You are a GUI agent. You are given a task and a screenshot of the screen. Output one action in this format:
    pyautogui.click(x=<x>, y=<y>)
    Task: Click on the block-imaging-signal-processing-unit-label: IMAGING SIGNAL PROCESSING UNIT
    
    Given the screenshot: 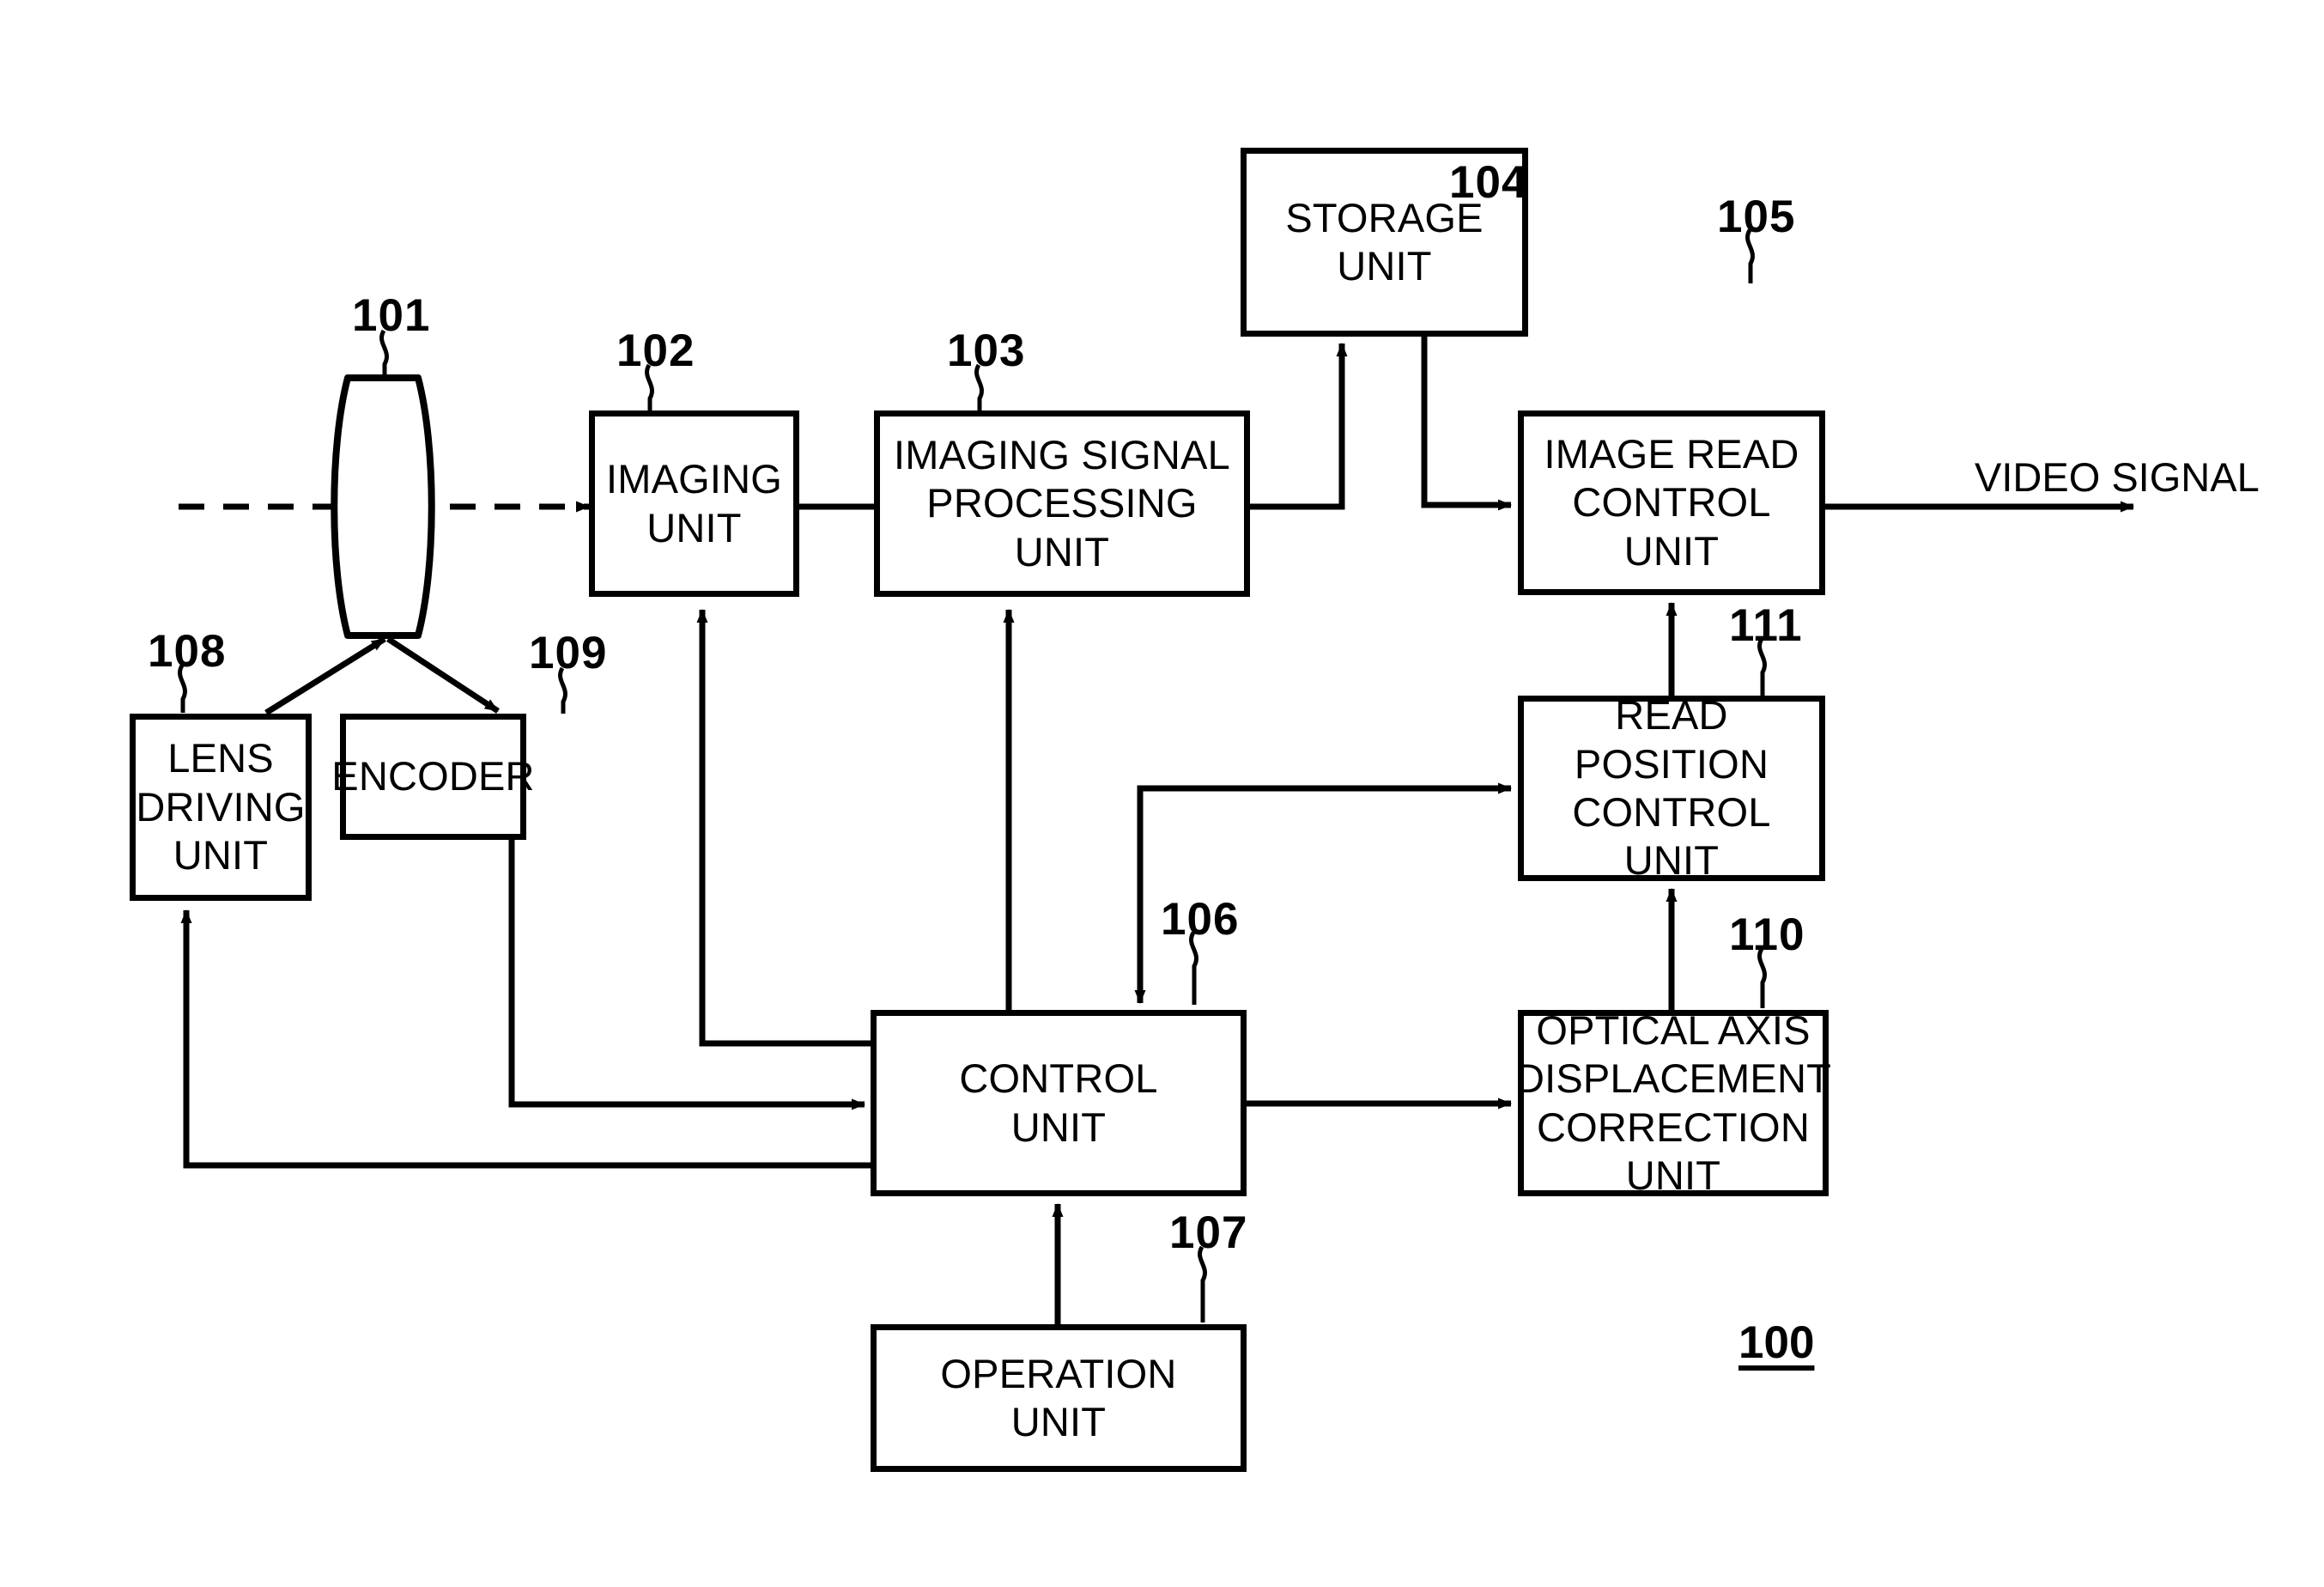 What is the action you would take?
    pyautogui.click(x=1062, y=503)
    